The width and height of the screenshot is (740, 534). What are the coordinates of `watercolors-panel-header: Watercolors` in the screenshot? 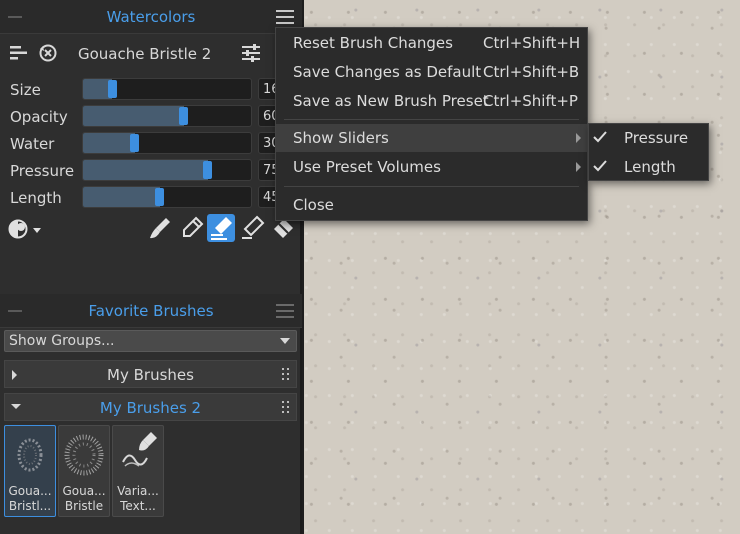 It's located at (151, 17).